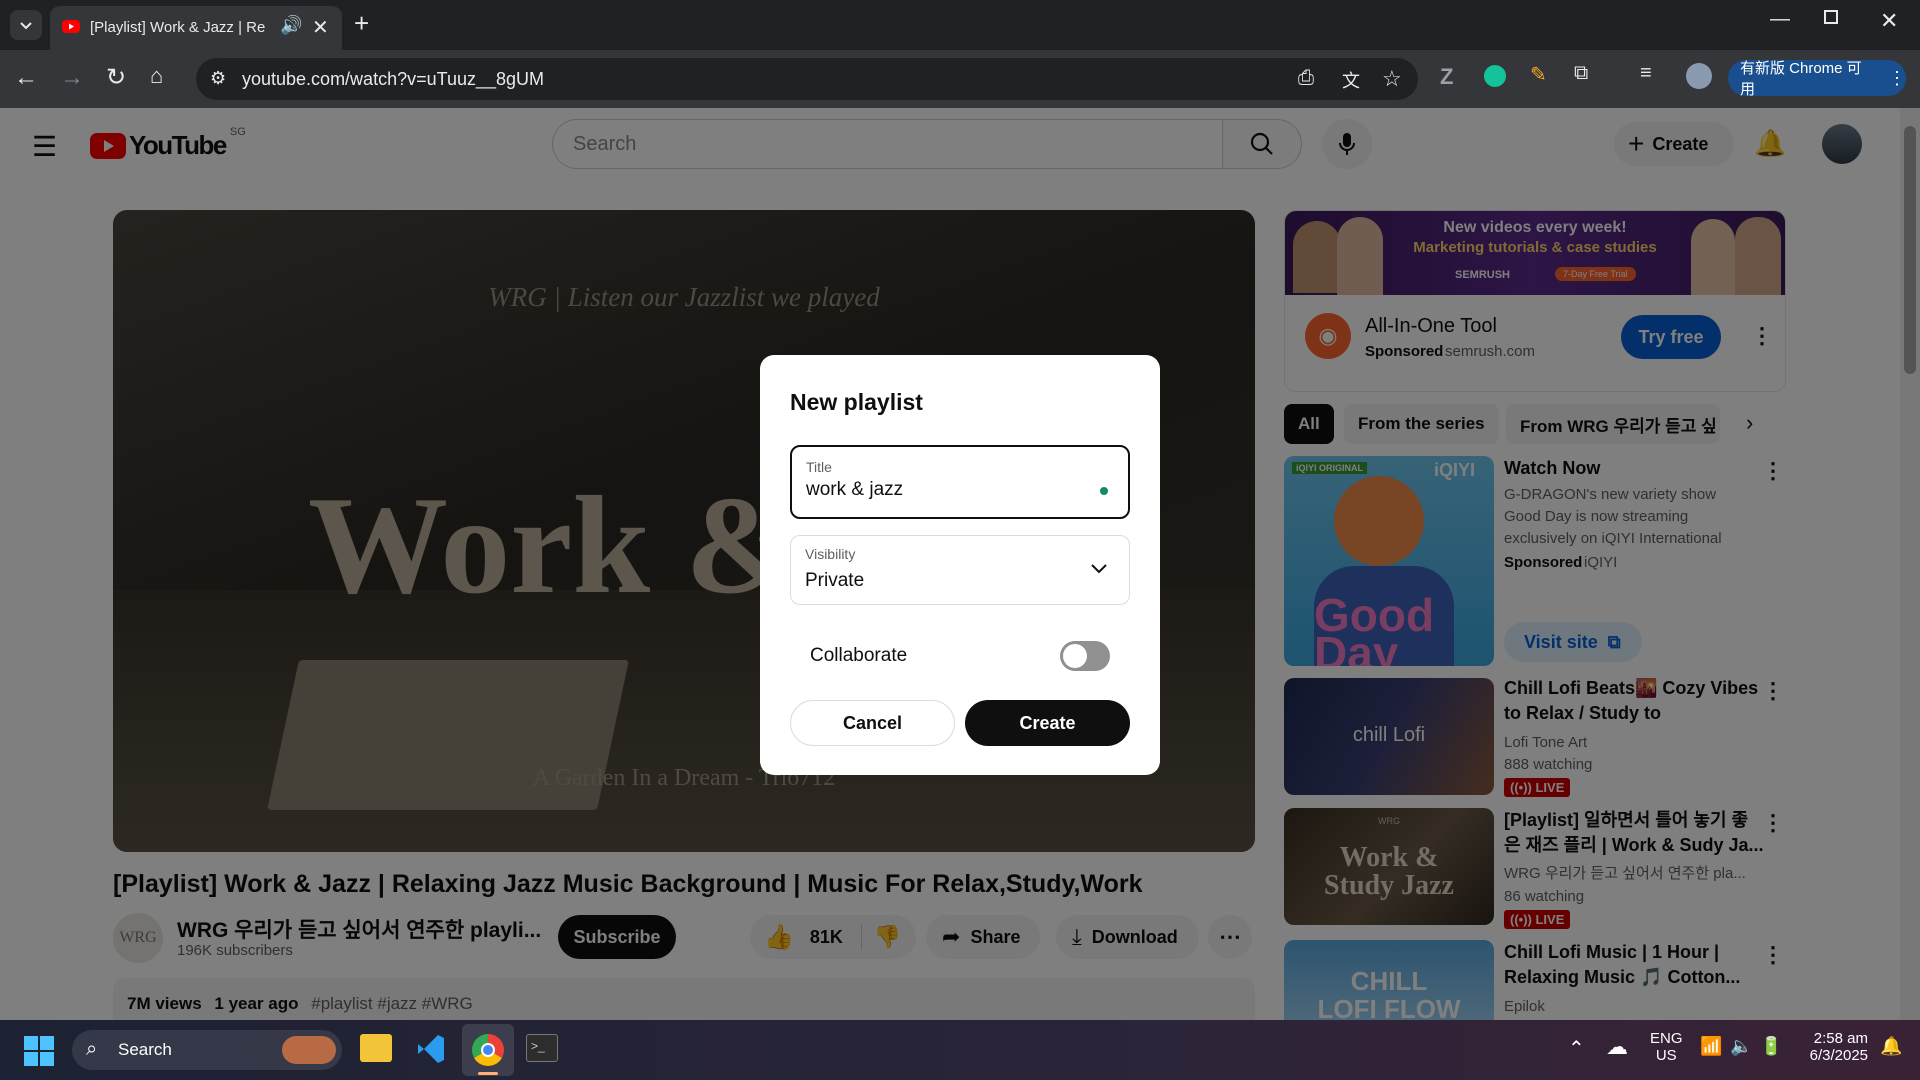 The height and width of the screenshot is (1080, 1920). Describe the element at coordinates (819, 467) in the screenshot. I see `title-field-label: Title` at that location.